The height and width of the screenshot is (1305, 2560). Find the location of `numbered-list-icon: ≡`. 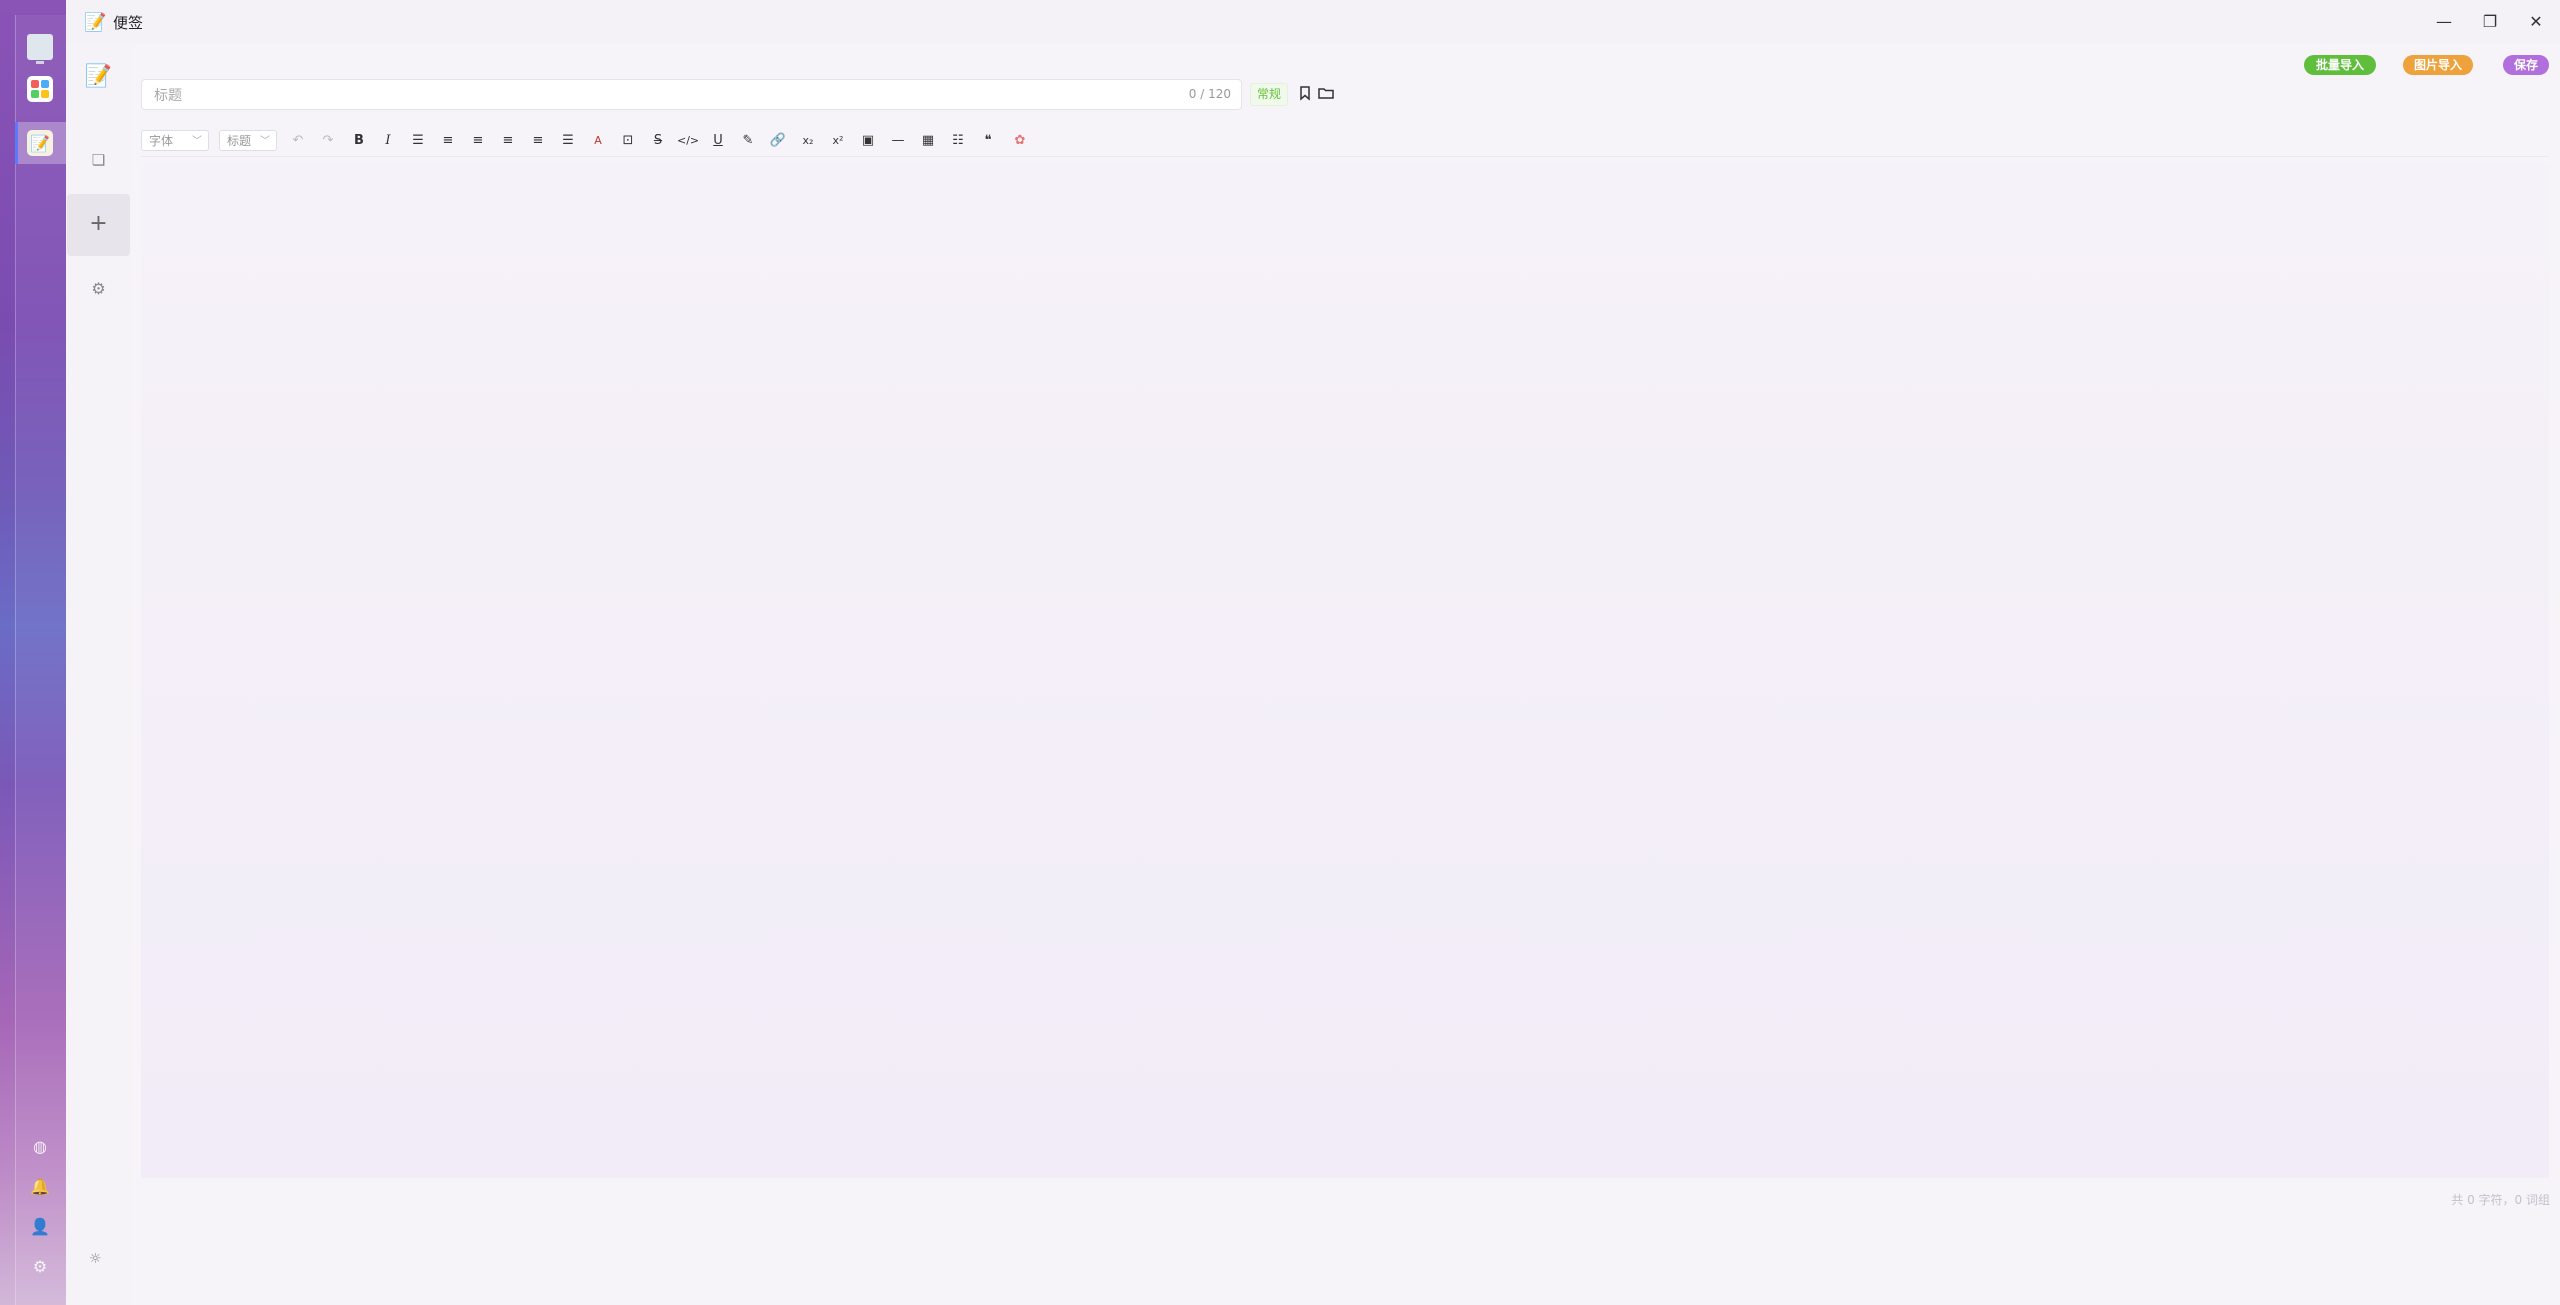

numbered-list-icon: ≡ is located at coordinates (448, 141).